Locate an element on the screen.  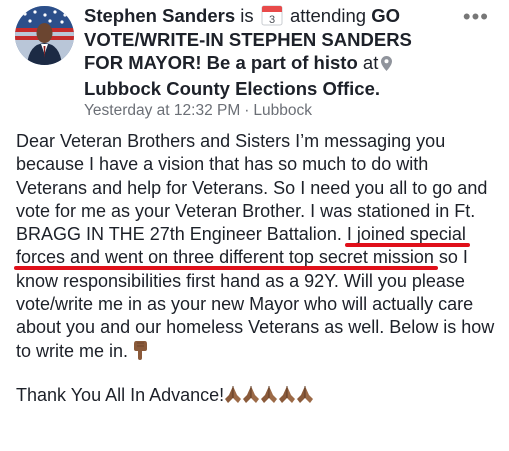
praying-hands-group is located at coordinates (269, 395).